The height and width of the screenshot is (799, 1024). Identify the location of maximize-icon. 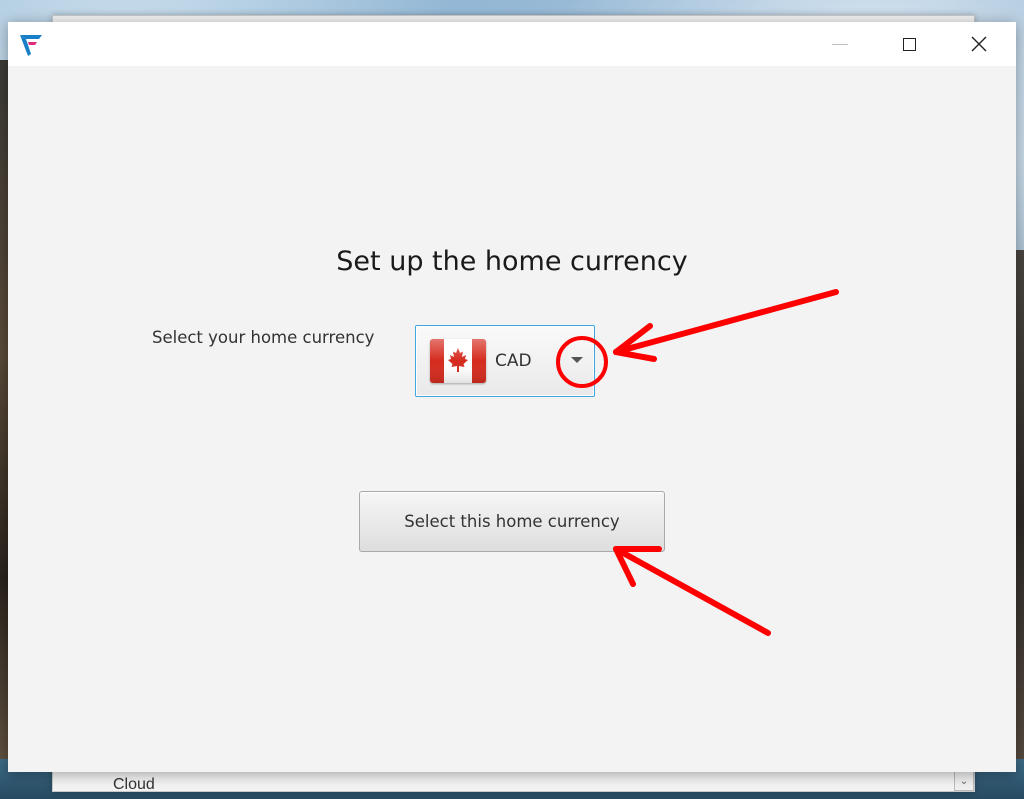
(909, 44).